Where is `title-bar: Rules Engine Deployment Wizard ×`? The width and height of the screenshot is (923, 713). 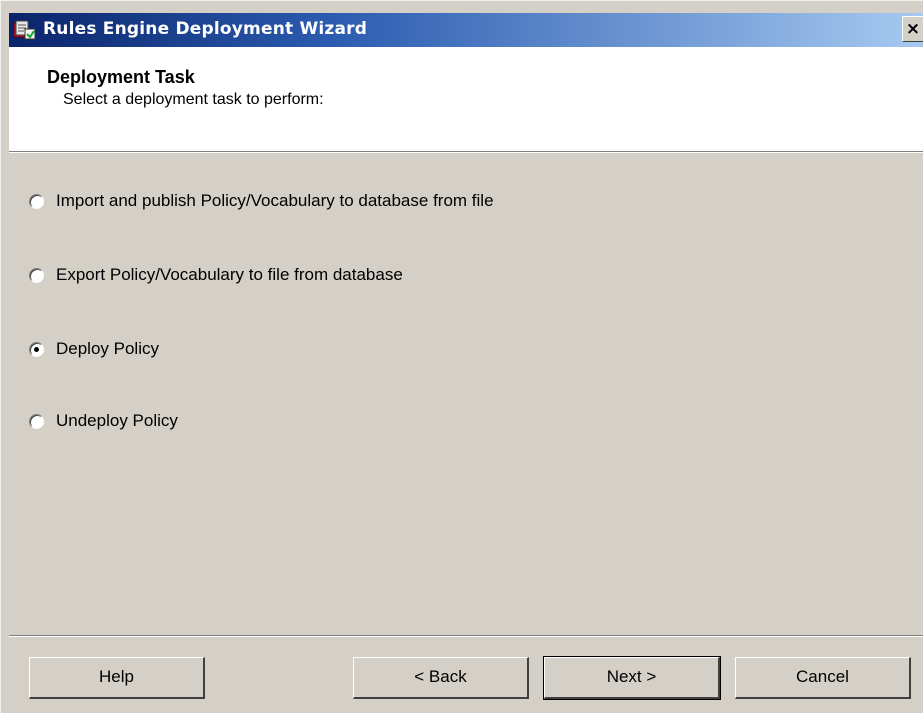 title-bar: Rules Engine Deployment Wizard × is located at coordinates (466, 30).